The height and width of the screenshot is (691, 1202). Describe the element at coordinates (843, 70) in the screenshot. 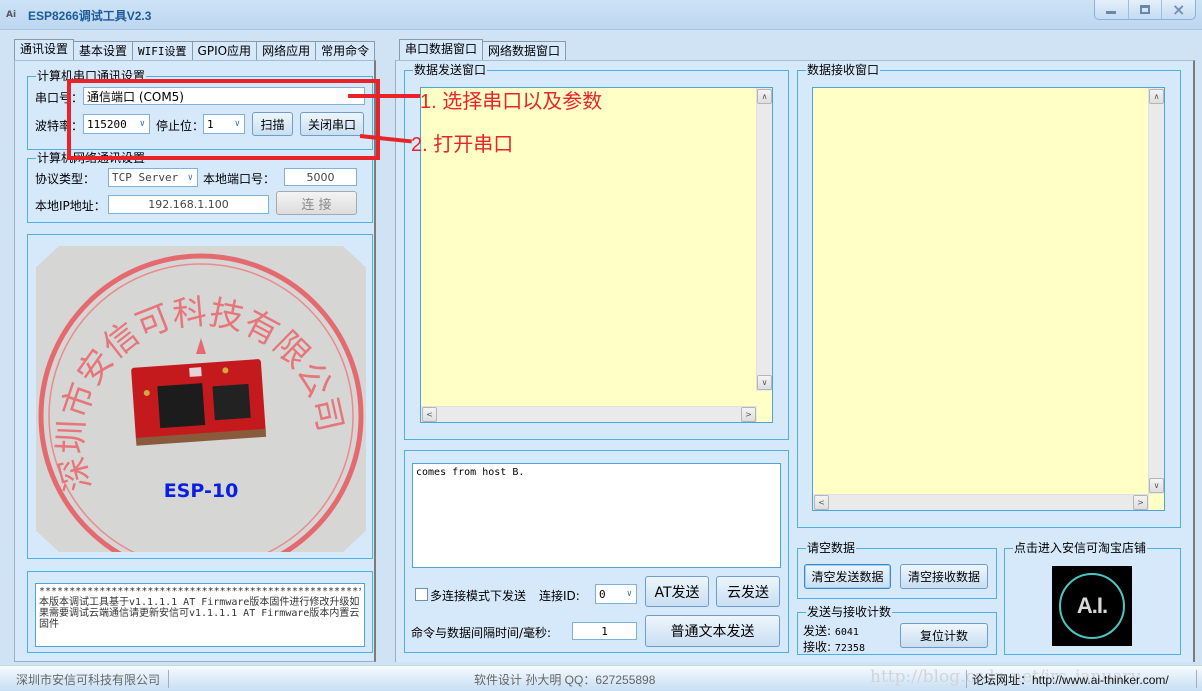

I see `receive-window-legend: 数据接收窗口` at that location.